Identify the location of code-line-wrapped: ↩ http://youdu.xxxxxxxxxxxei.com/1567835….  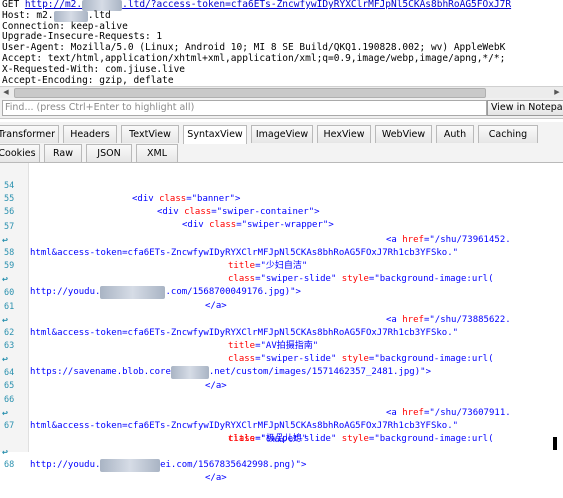
(154, 459).